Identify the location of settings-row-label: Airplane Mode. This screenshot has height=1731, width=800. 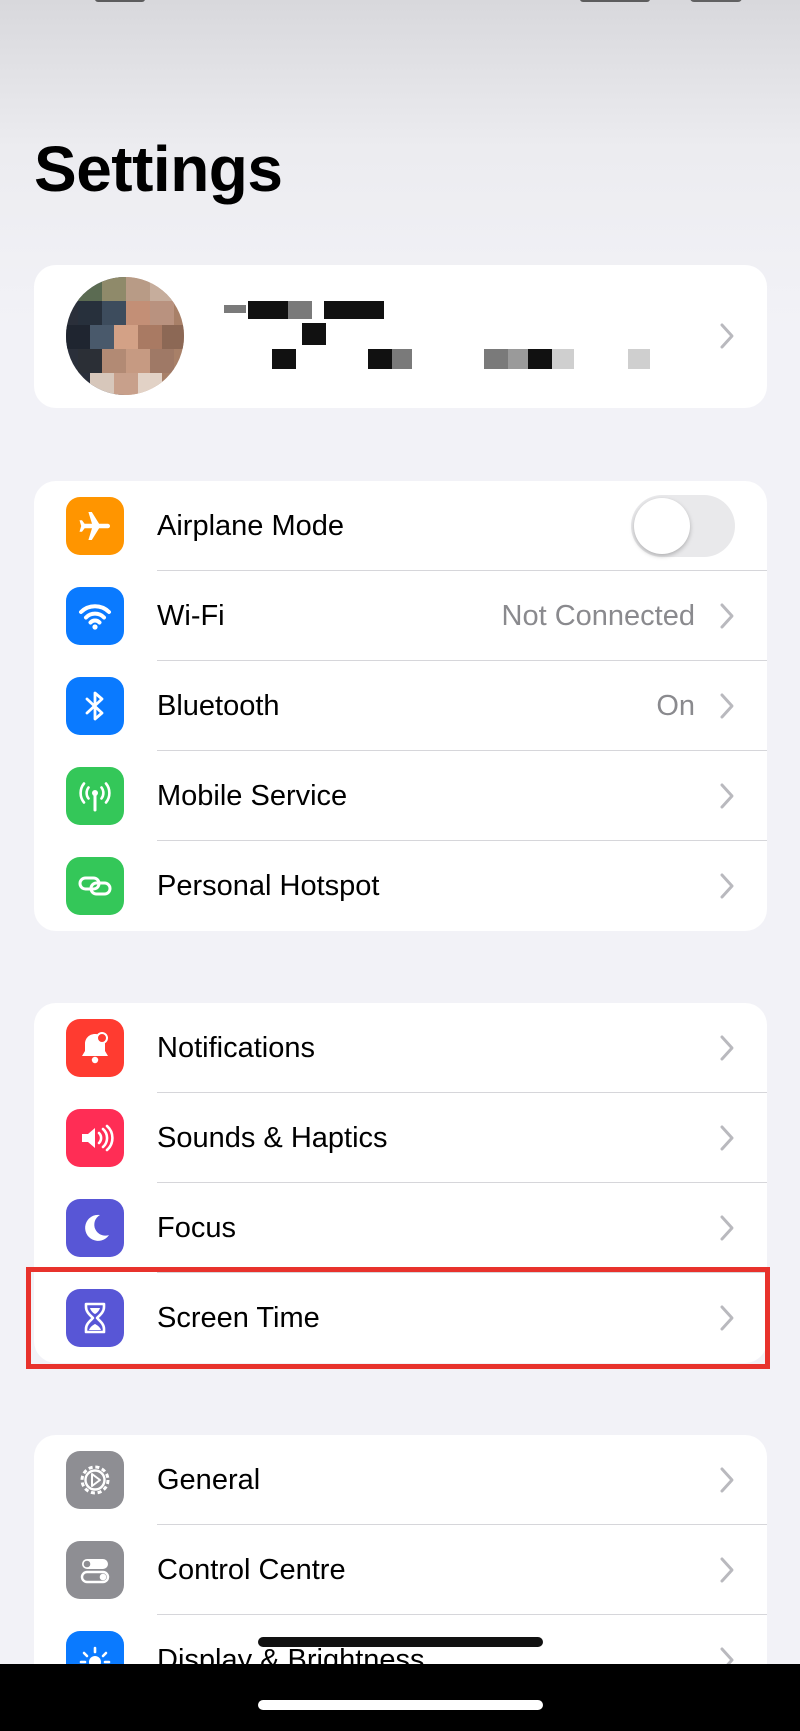
(250, 526).